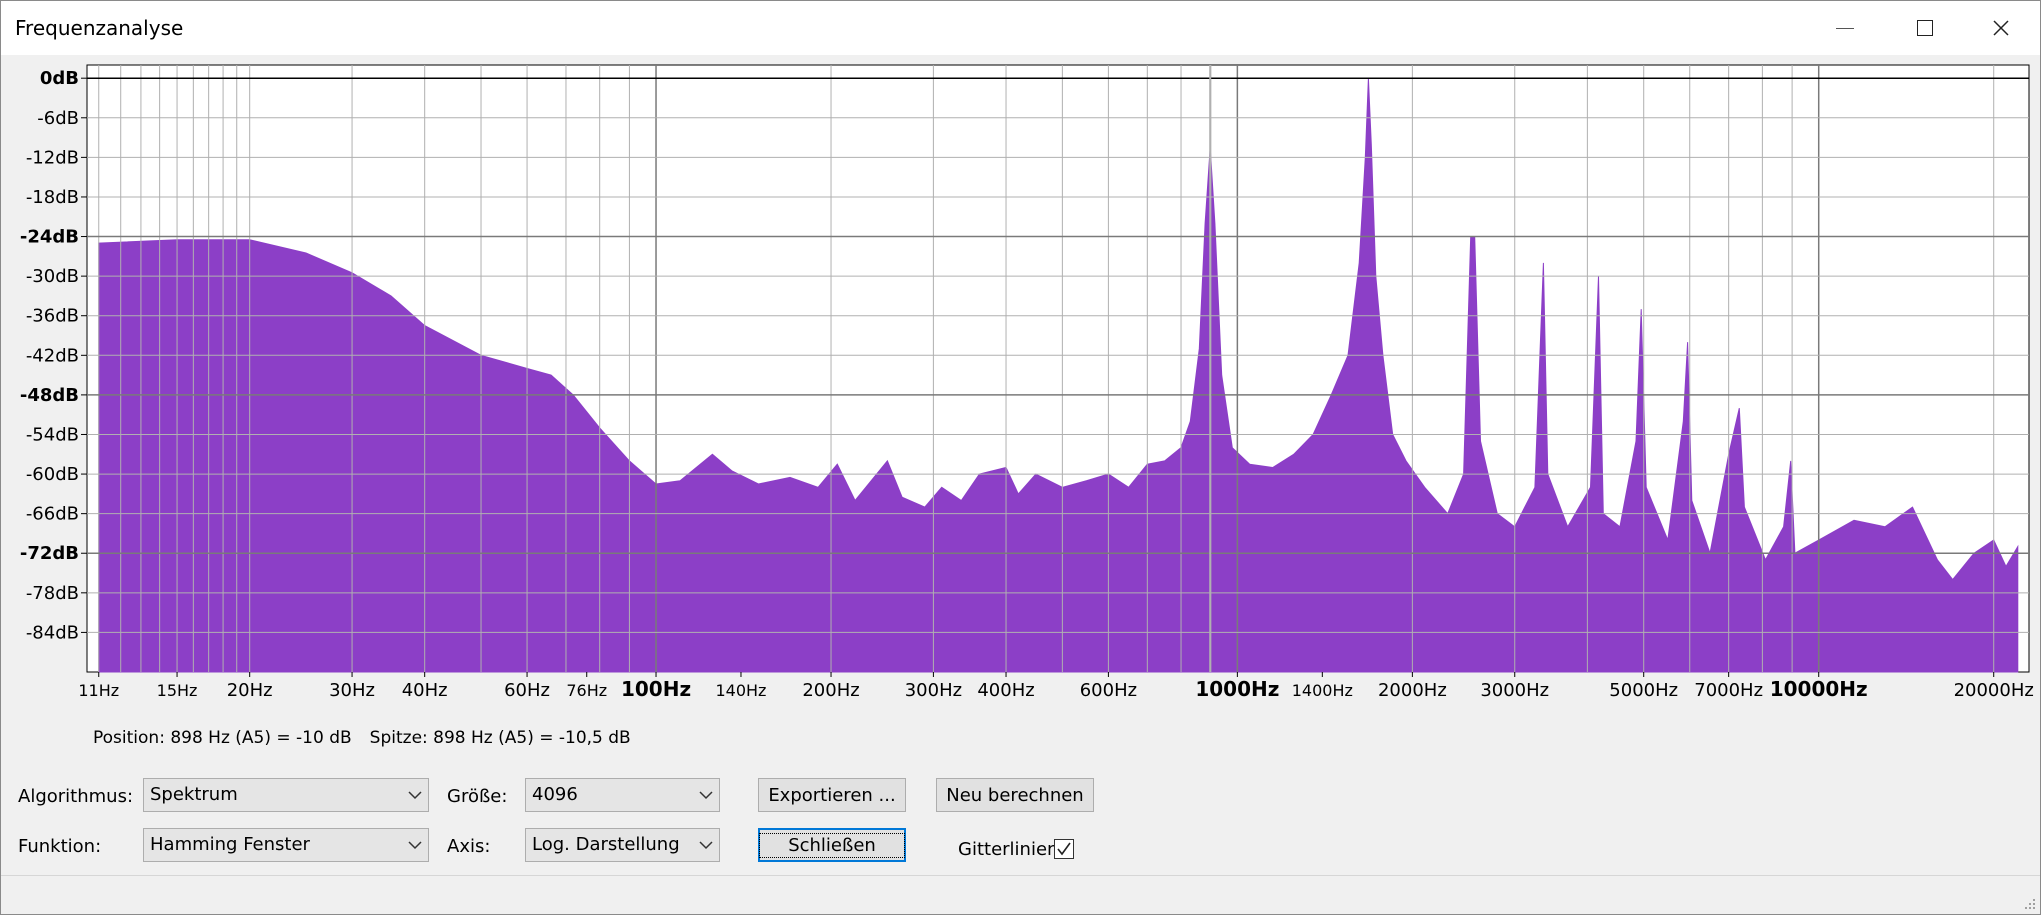 This screenshot has height=915, width=2041. I want to click on title-bar: Frequenzanalyse, so click(1020, 28).